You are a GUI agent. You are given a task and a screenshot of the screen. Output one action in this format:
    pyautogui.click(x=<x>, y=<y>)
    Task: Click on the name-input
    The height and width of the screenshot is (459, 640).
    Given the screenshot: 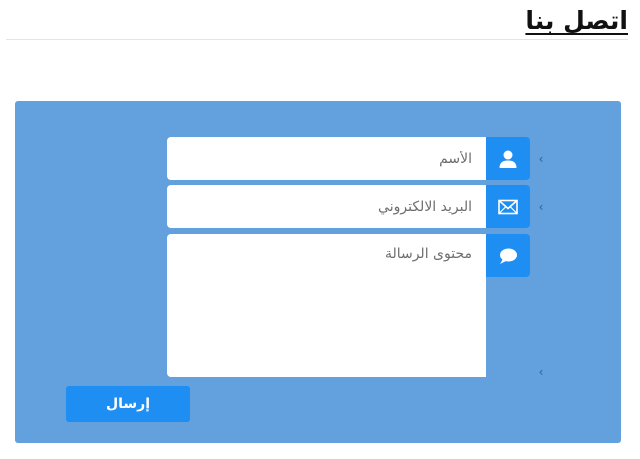 What is the action you would take?
    pyautogui.click(x=326, y=158)
    